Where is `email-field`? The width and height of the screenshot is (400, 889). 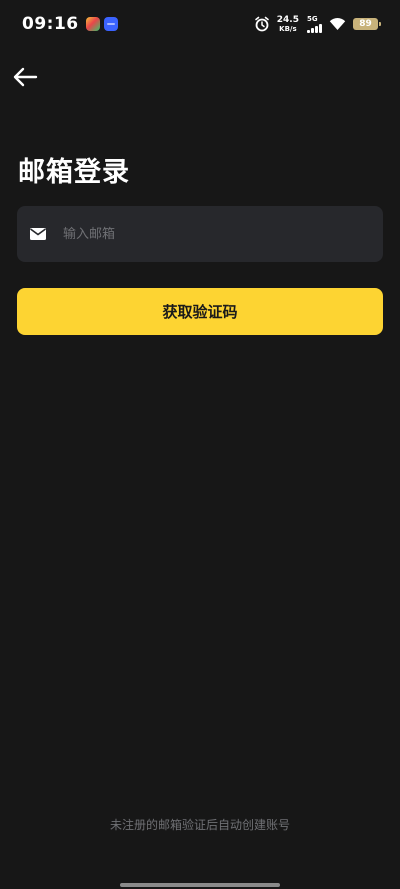
email-field is located at coordinates (200, 234).